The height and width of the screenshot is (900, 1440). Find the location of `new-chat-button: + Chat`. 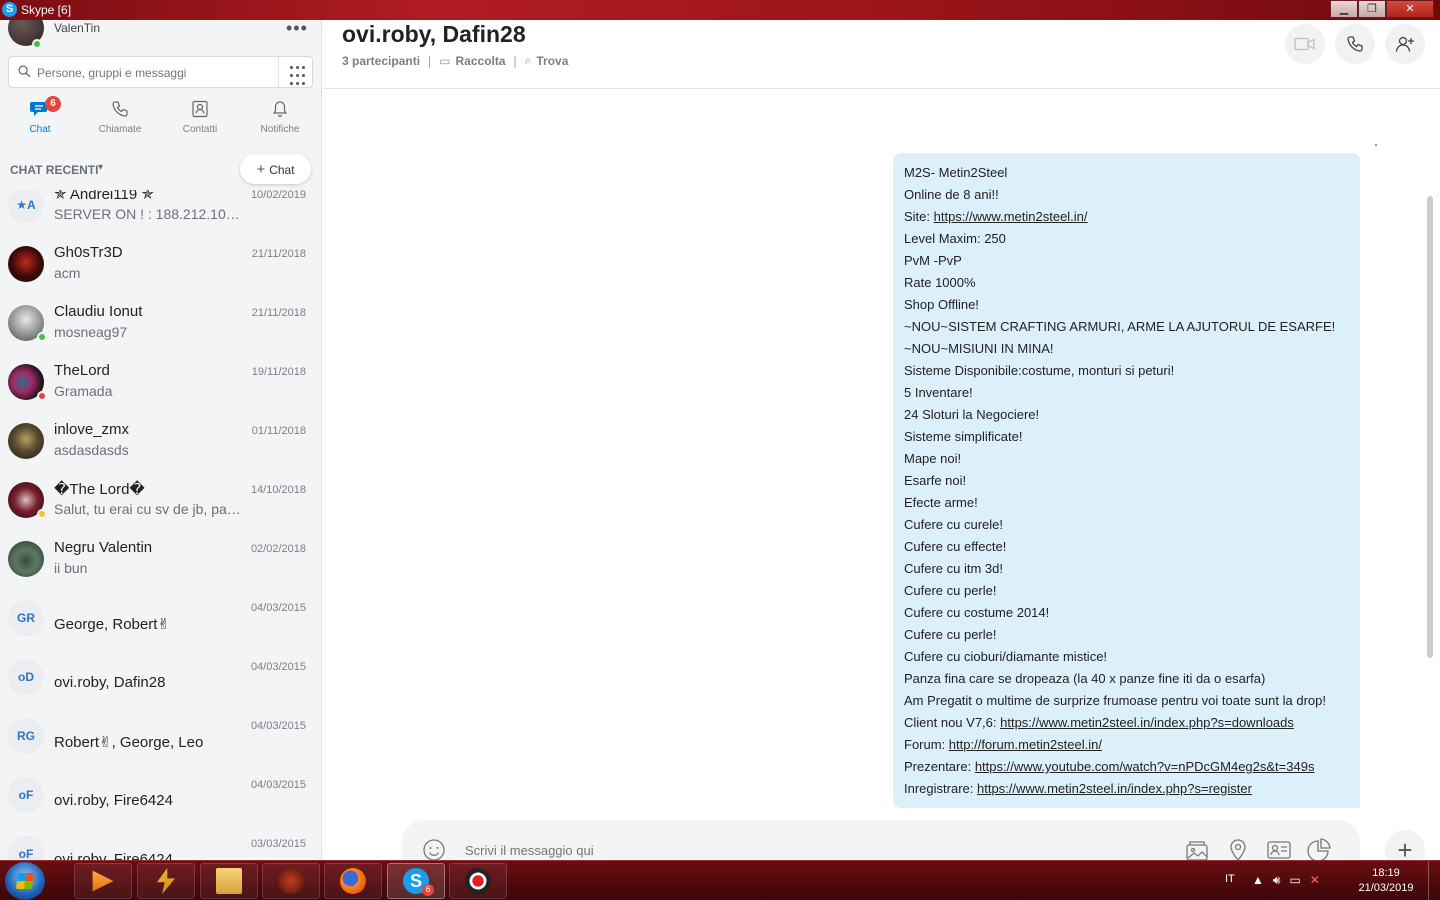

new-chat-button: + Chat is located at coordinates (275, 169).